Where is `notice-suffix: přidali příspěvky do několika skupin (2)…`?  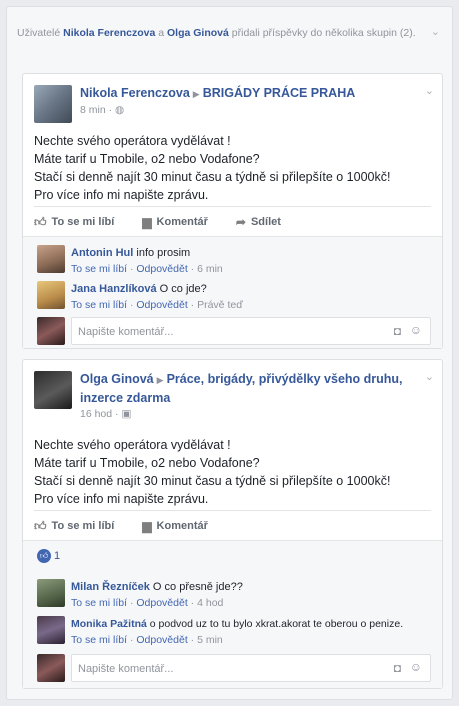
notice-suffix: přidali příspěvky do několika skupin (2)… is located at coordinates (323, 33).